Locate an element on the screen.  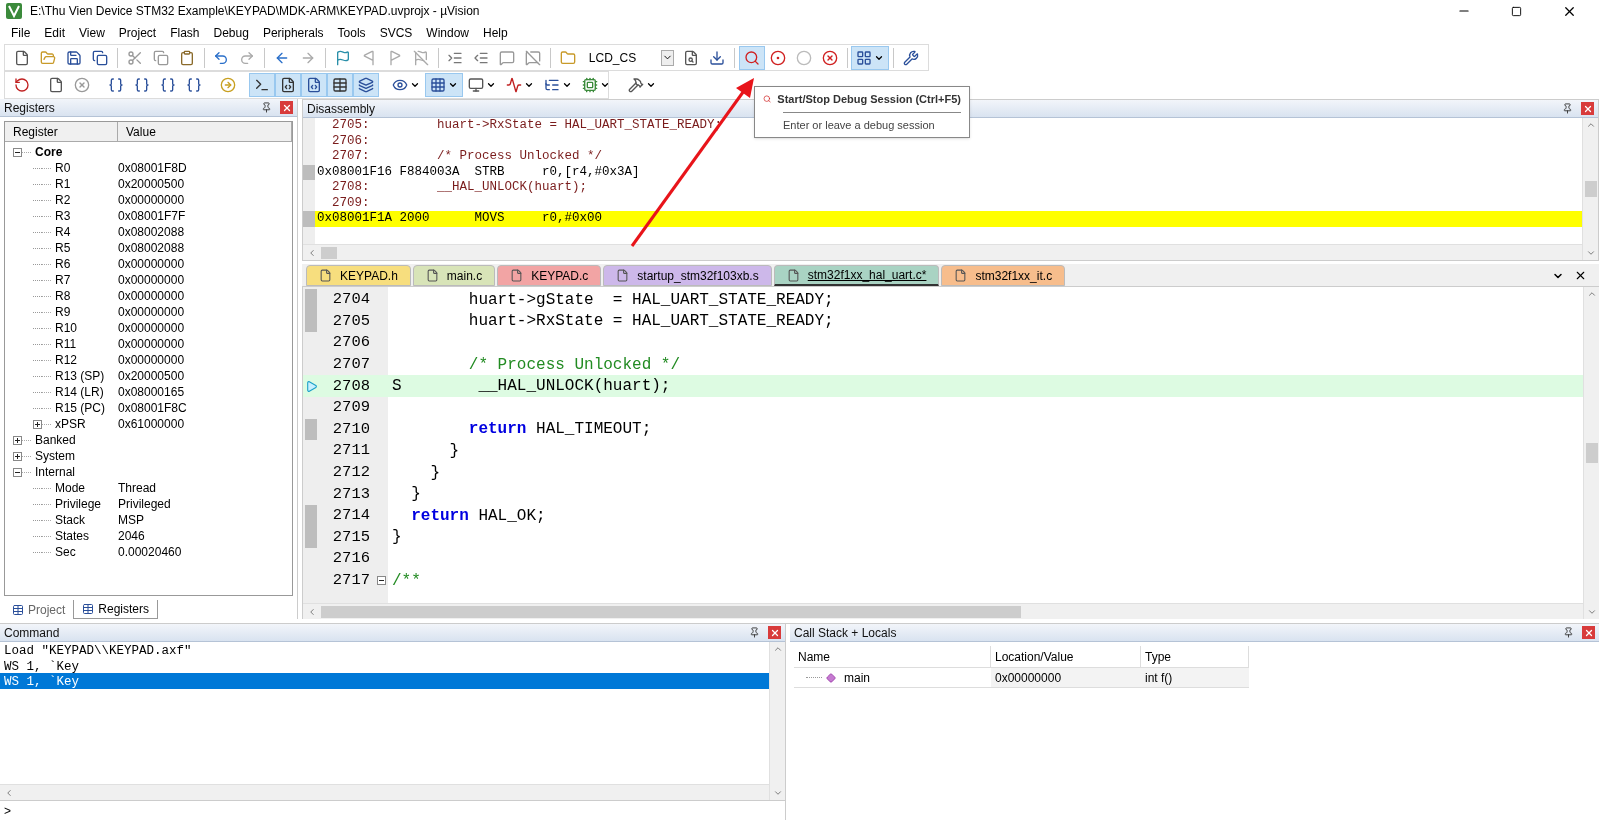
line-number: 2712 is located at coordinates (351, 472).